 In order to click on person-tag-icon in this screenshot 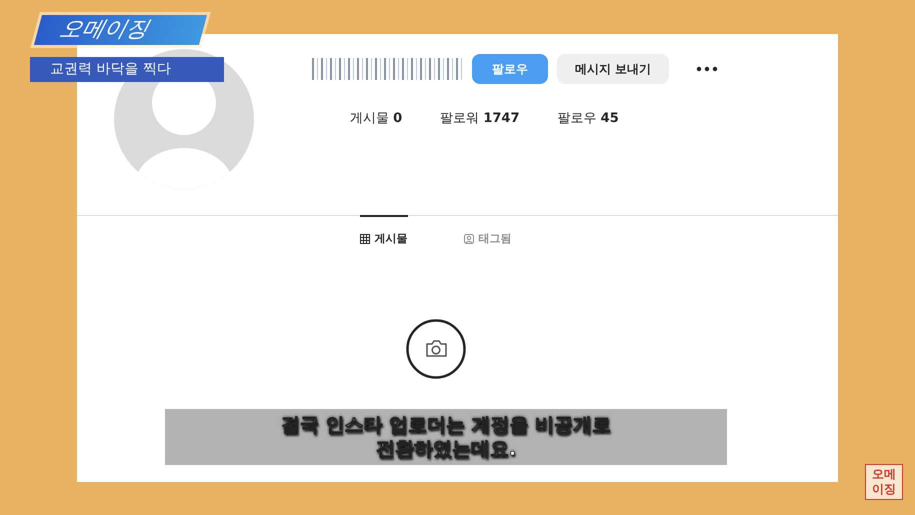, I will do `click(469, 239)`.